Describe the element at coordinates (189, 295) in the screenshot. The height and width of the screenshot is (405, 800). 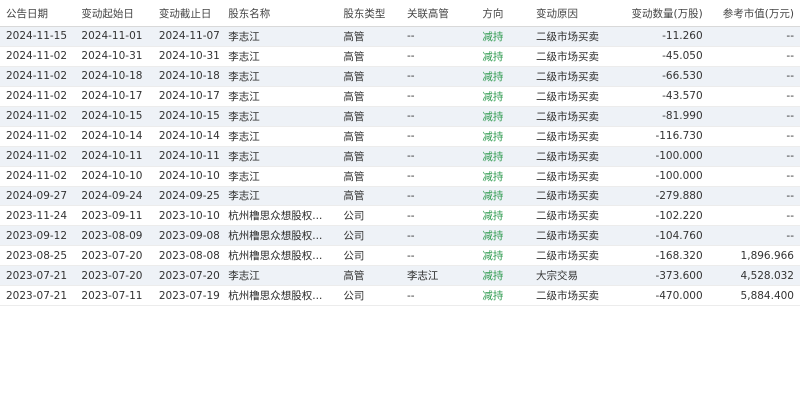
I see `cell-end-date: 2023-07-19` at that location.